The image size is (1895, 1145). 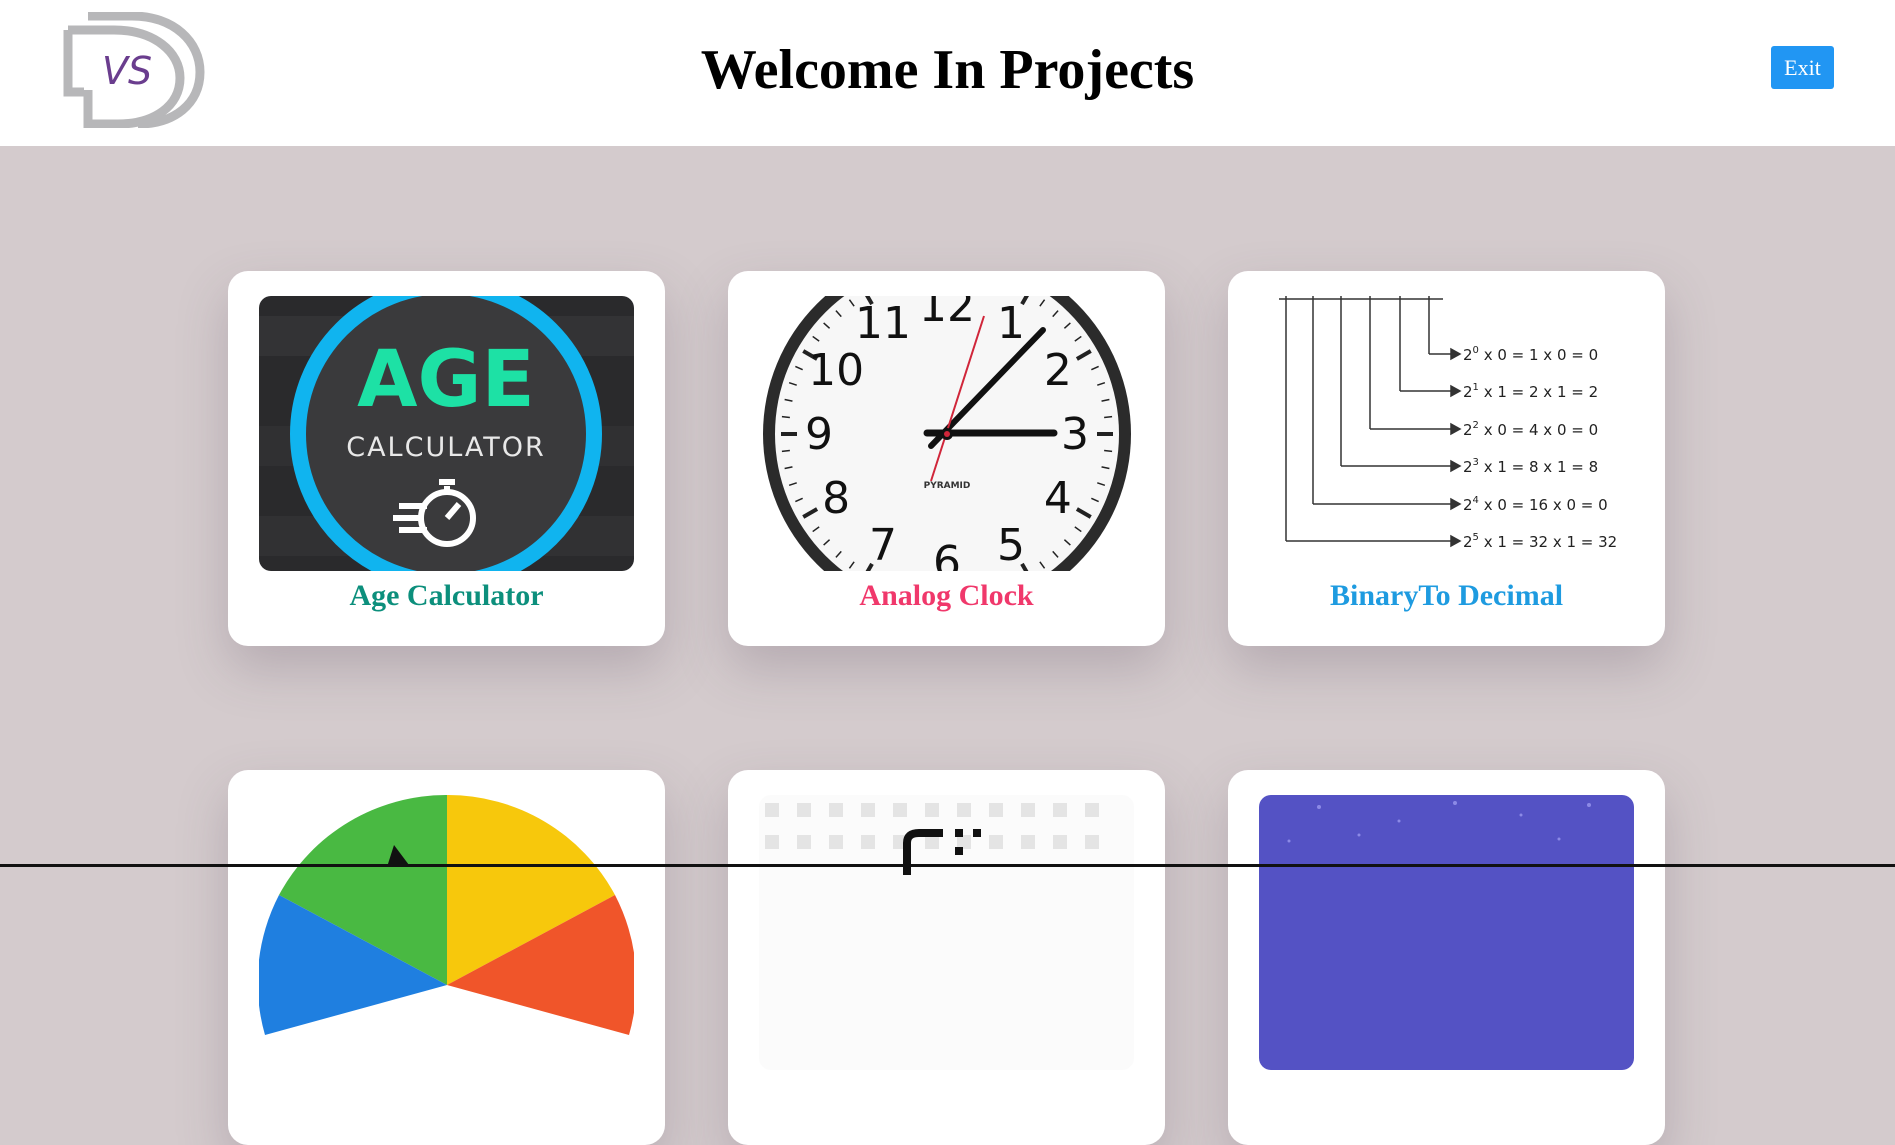 What do you see at coordinates (946, 433) in the screenshot?
I see `analog-clock-thumbnail: 12 1 2 3 4 5 6 7 8 9 10 11 PYRAMID` at bounding box center [946, 433].